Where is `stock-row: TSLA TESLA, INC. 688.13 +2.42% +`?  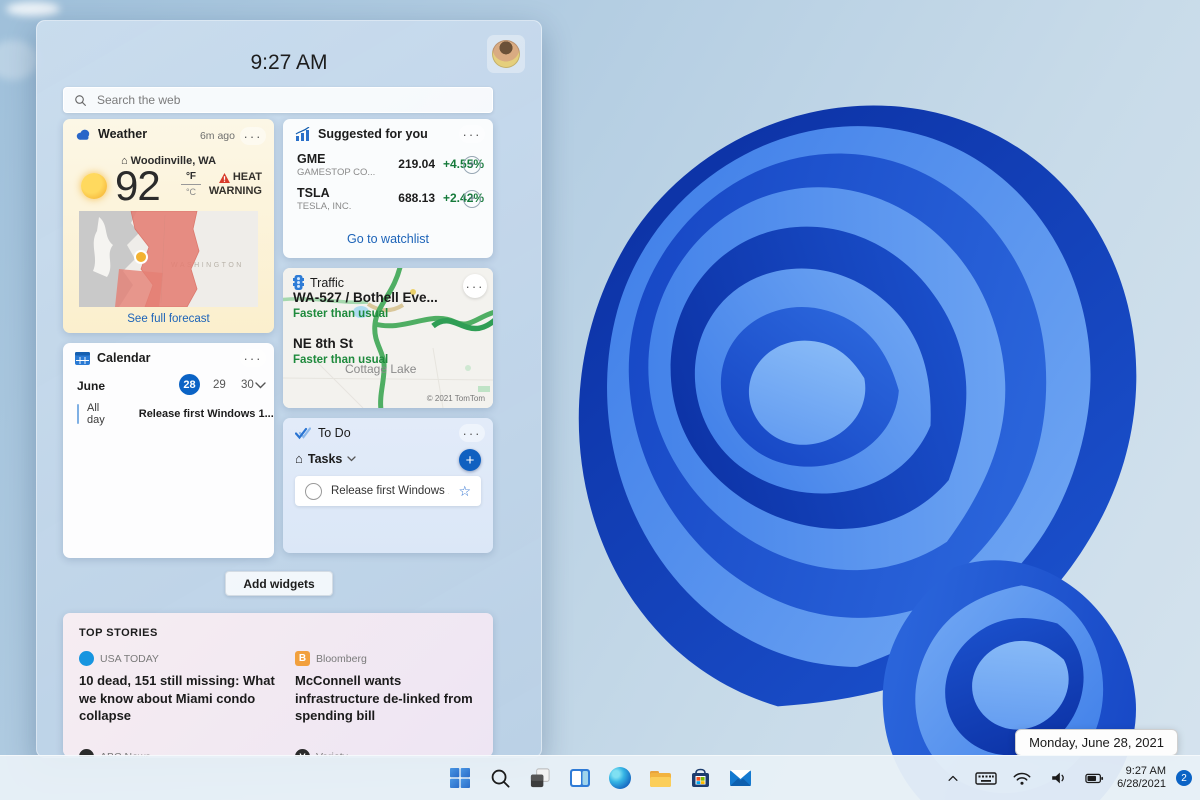
stock-row: TSLA TESLA, INC. 688.13 +2.42% + is located at coordinates (390, 199).